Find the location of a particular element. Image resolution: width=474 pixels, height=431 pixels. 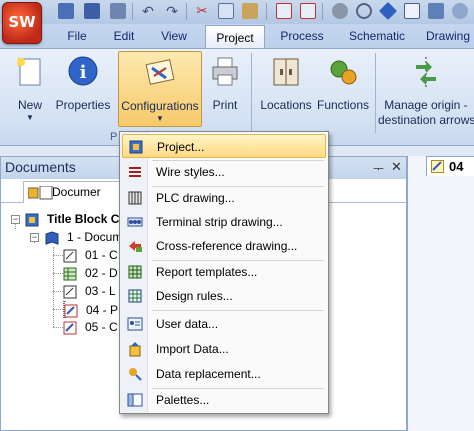

manage-origin-label-line1: Manage origin - is located at coordinates (426, 105).